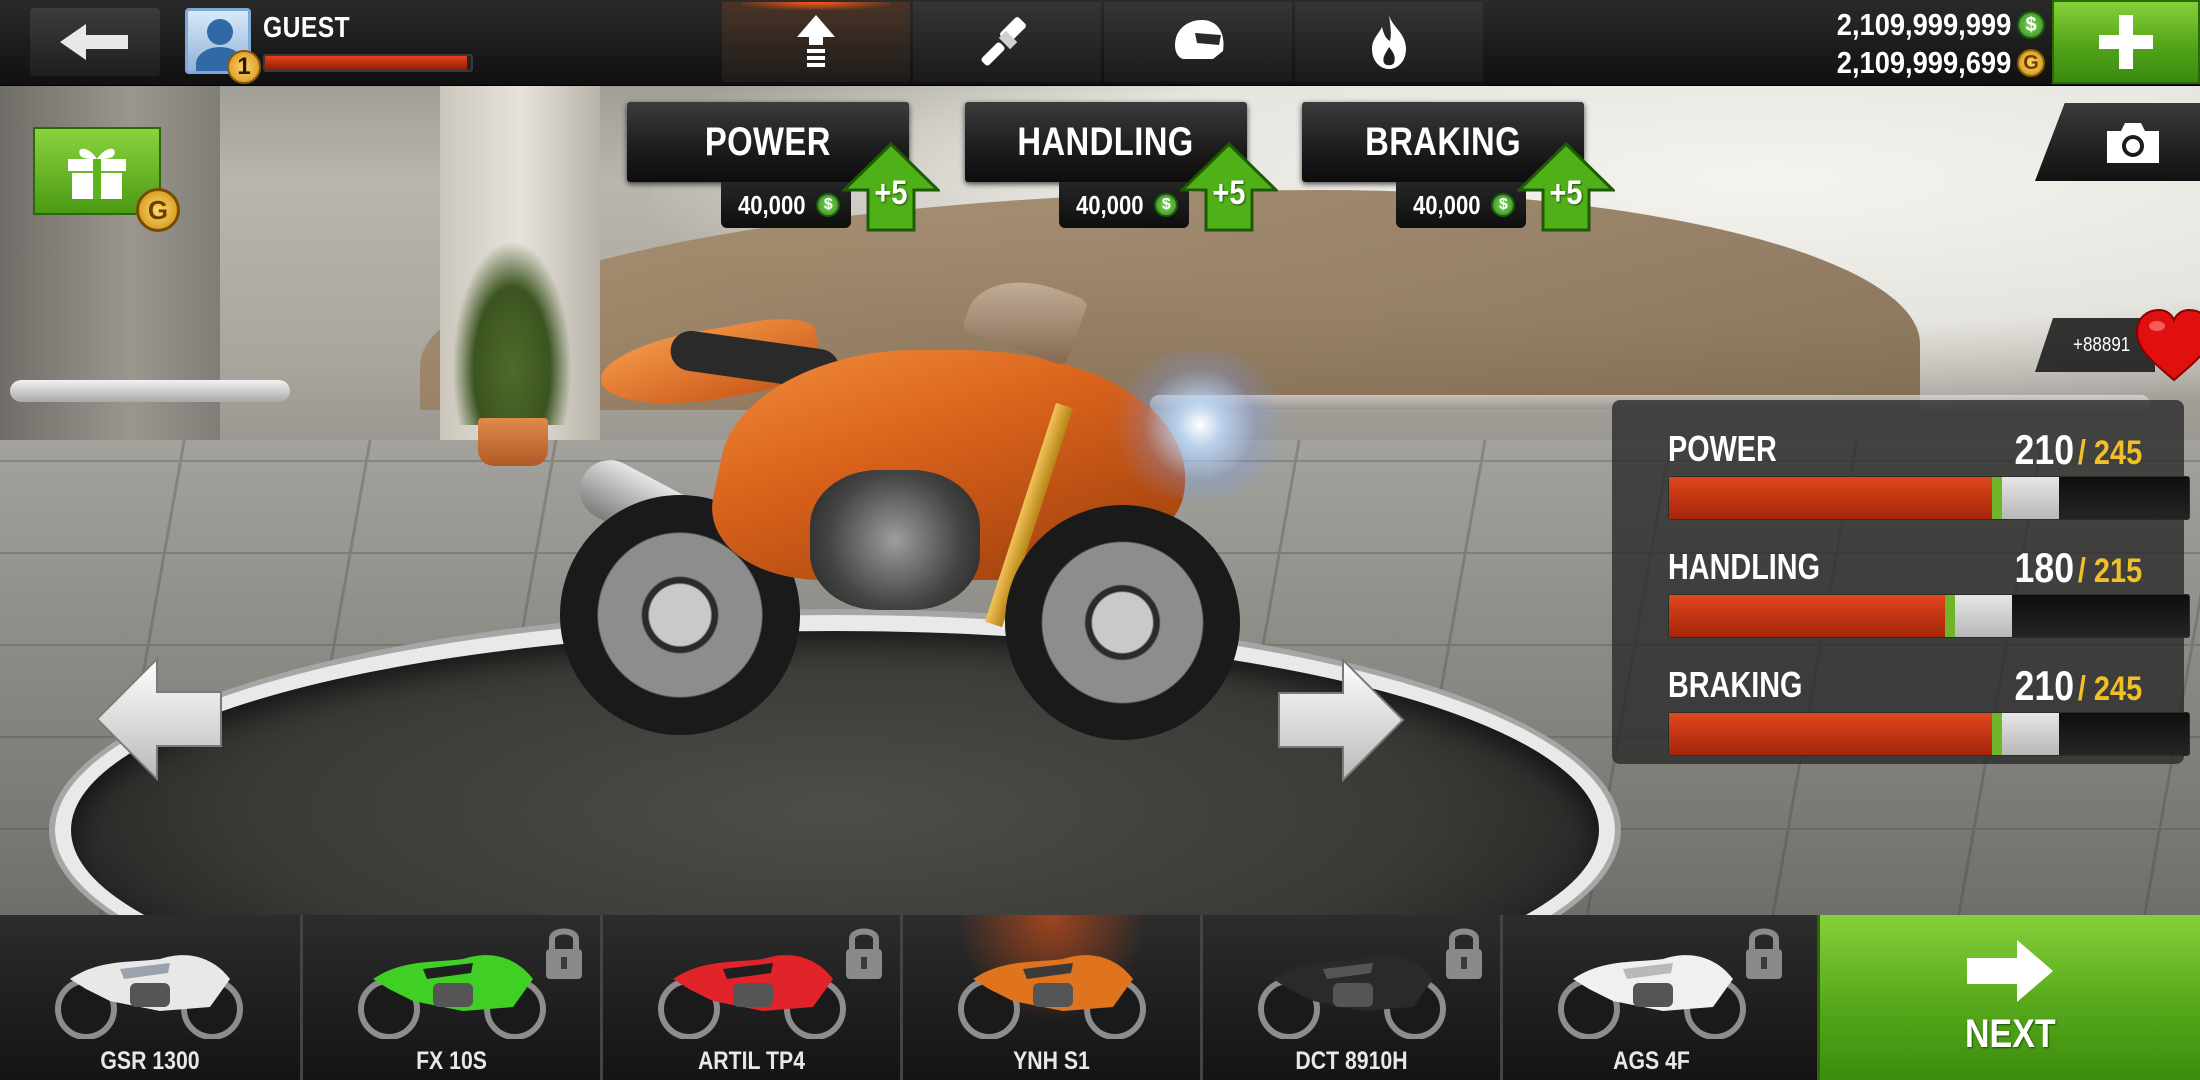 Image resolution: width=2200 pixels, height=1080 pixels. Describe the element at coordinates (1744, 566) in the screenshot. I see `stat-name: HANDLING` at that location.